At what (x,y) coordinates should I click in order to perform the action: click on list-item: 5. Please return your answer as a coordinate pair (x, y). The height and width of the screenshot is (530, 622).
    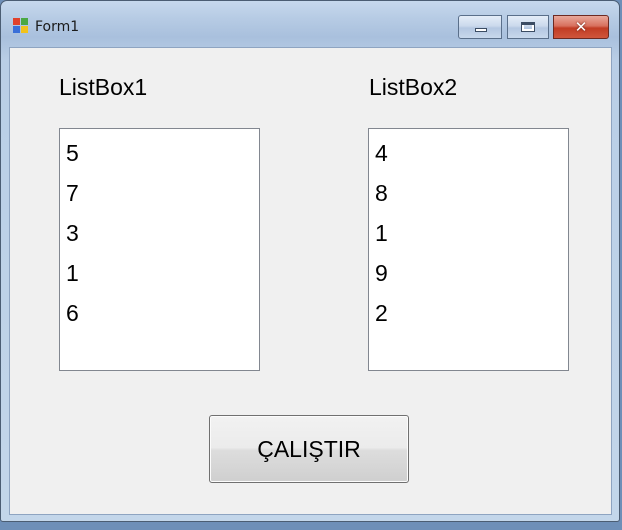
    Looking at the image, I should click on (159, 153).